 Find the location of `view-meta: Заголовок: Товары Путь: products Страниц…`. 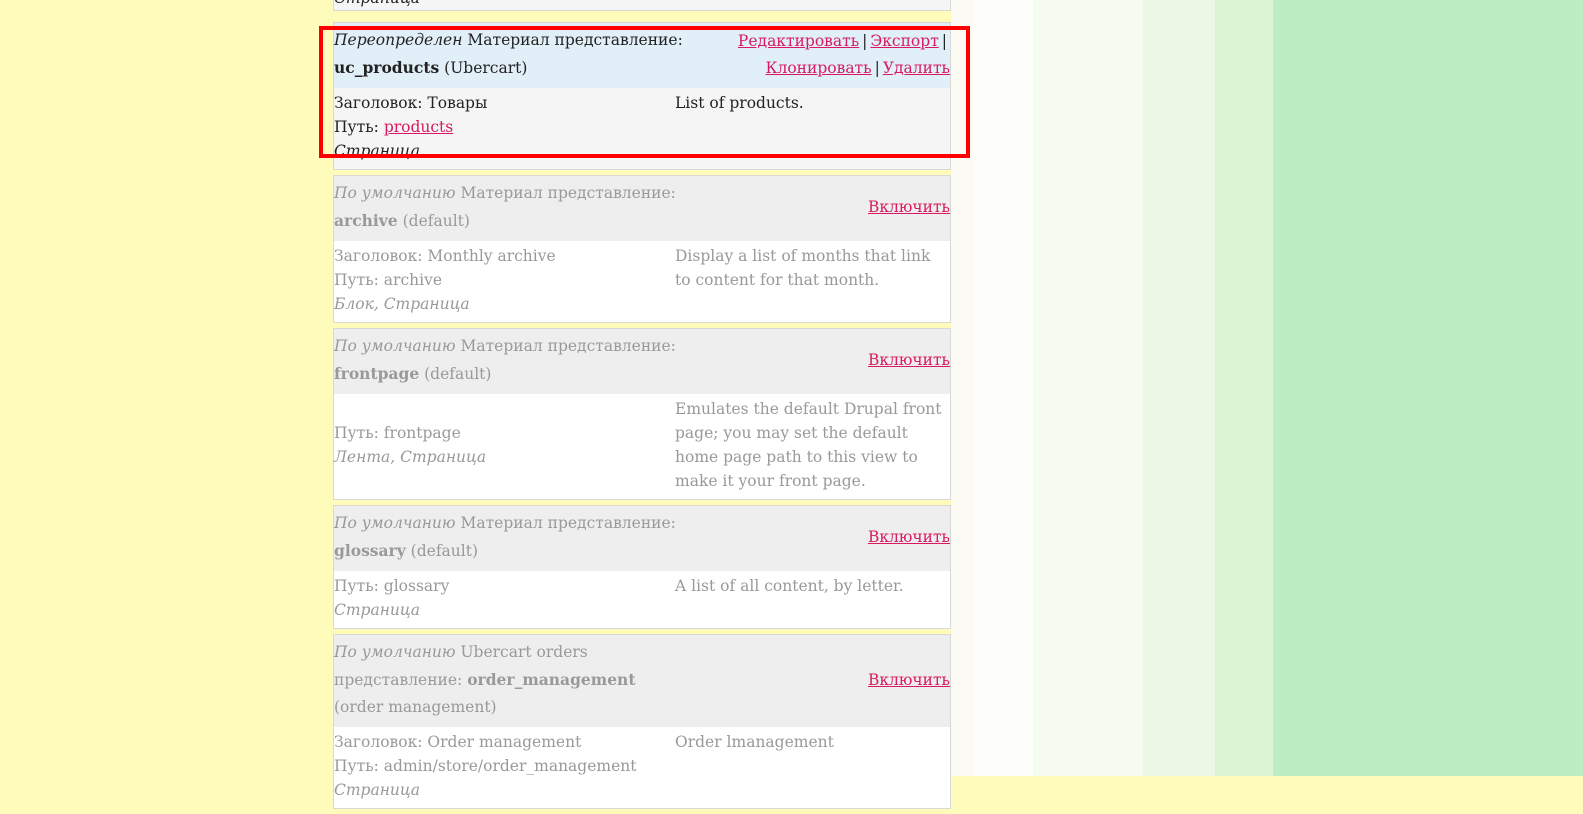

view-meta: Заголовок: Товары Путь: products Страниц… is located at coordinates (504, 127).